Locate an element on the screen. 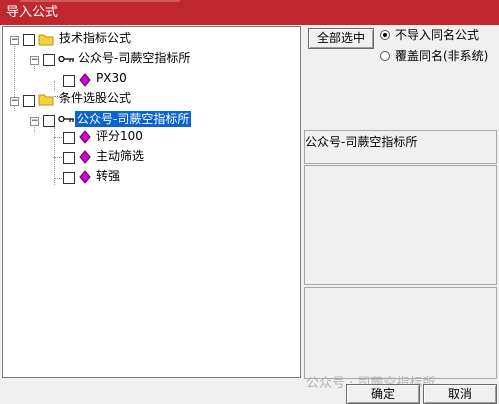 This screenshot has height=404, width=499. tree-formula-label: 转强 is located at coordinates (108, 176).